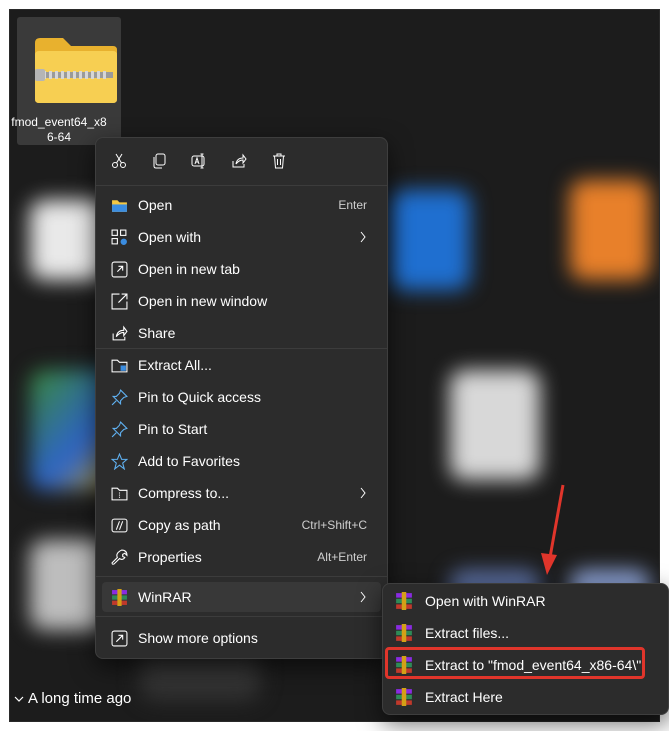  I want to click on open-with-icon, so click(119, 237).